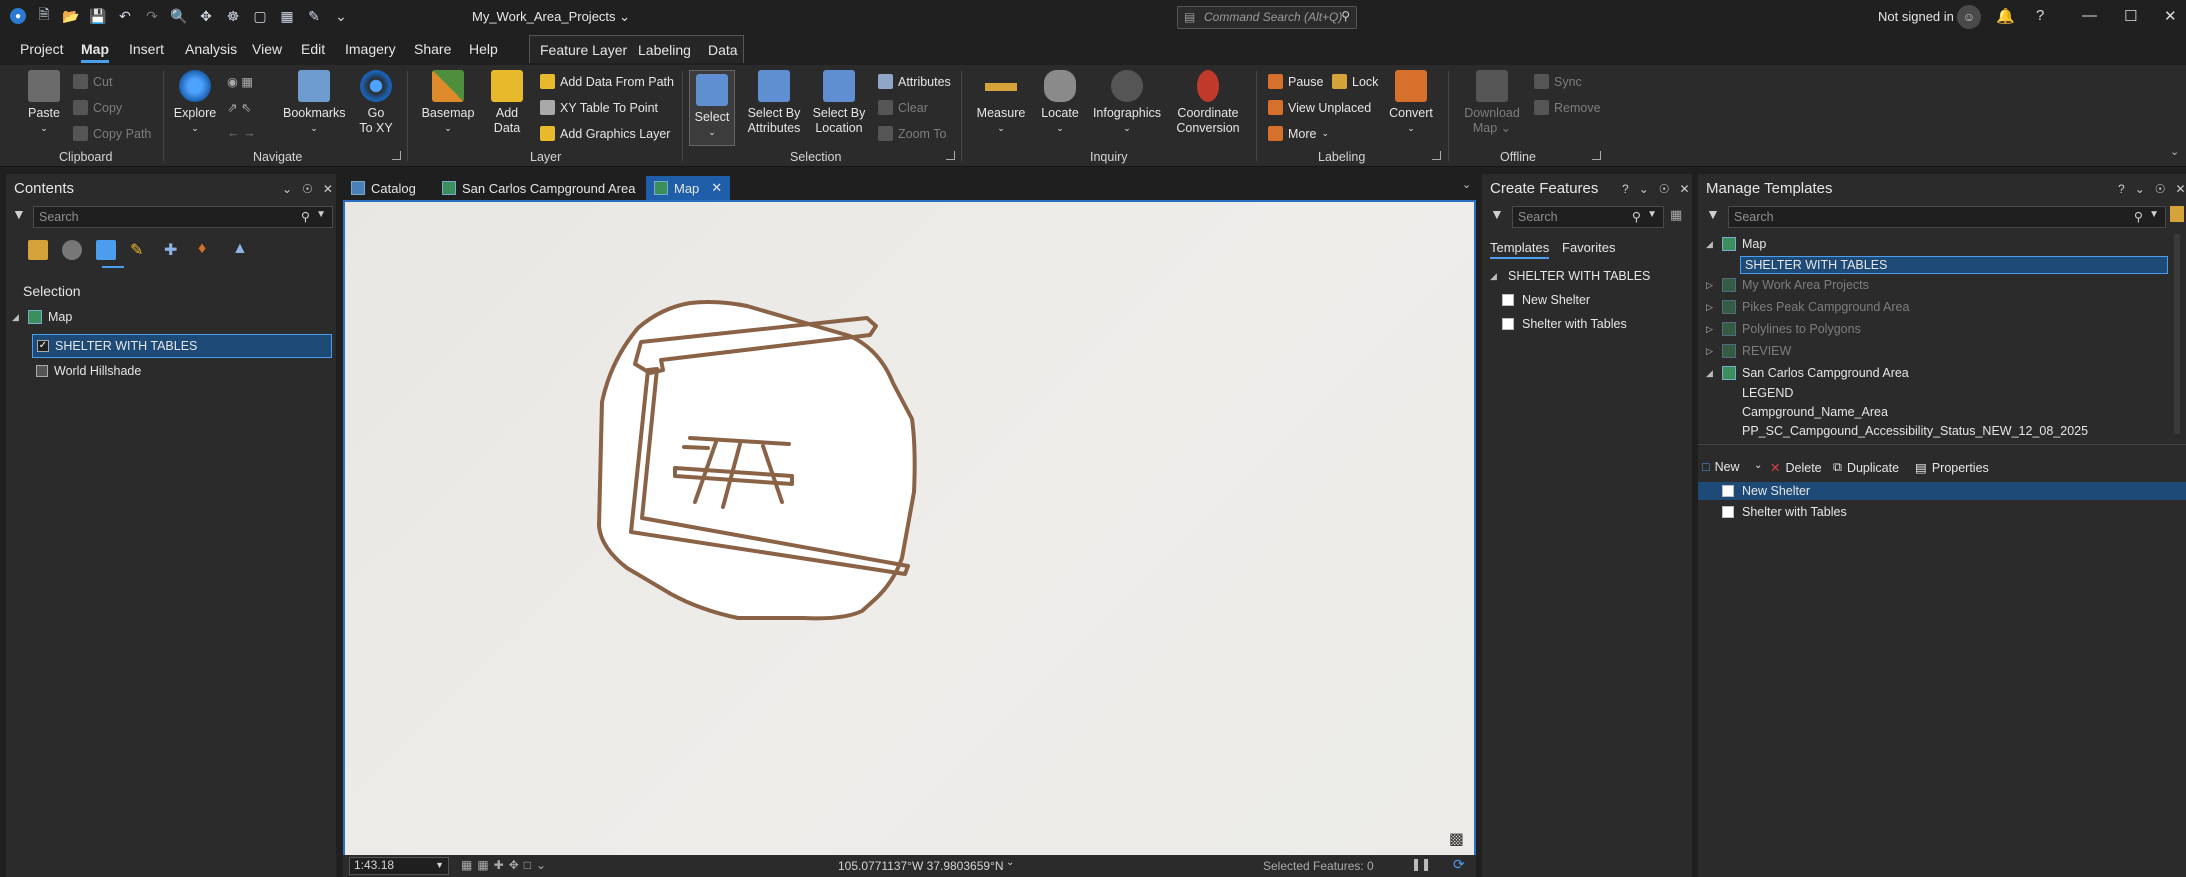 The image size is (2186, 877). I want to click on view-tab-catalog: Catalog, so click(383, 188).